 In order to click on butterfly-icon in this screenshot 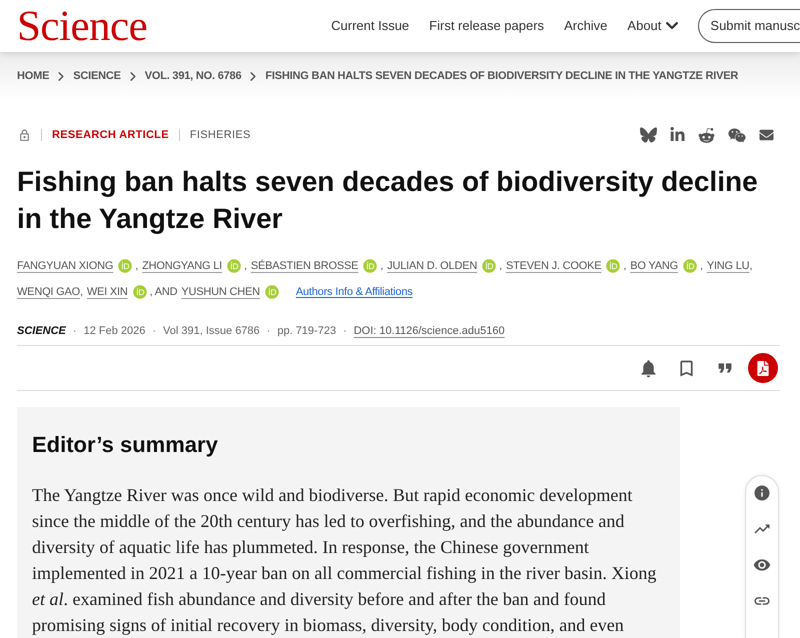, I will do `click(648, 135)`.